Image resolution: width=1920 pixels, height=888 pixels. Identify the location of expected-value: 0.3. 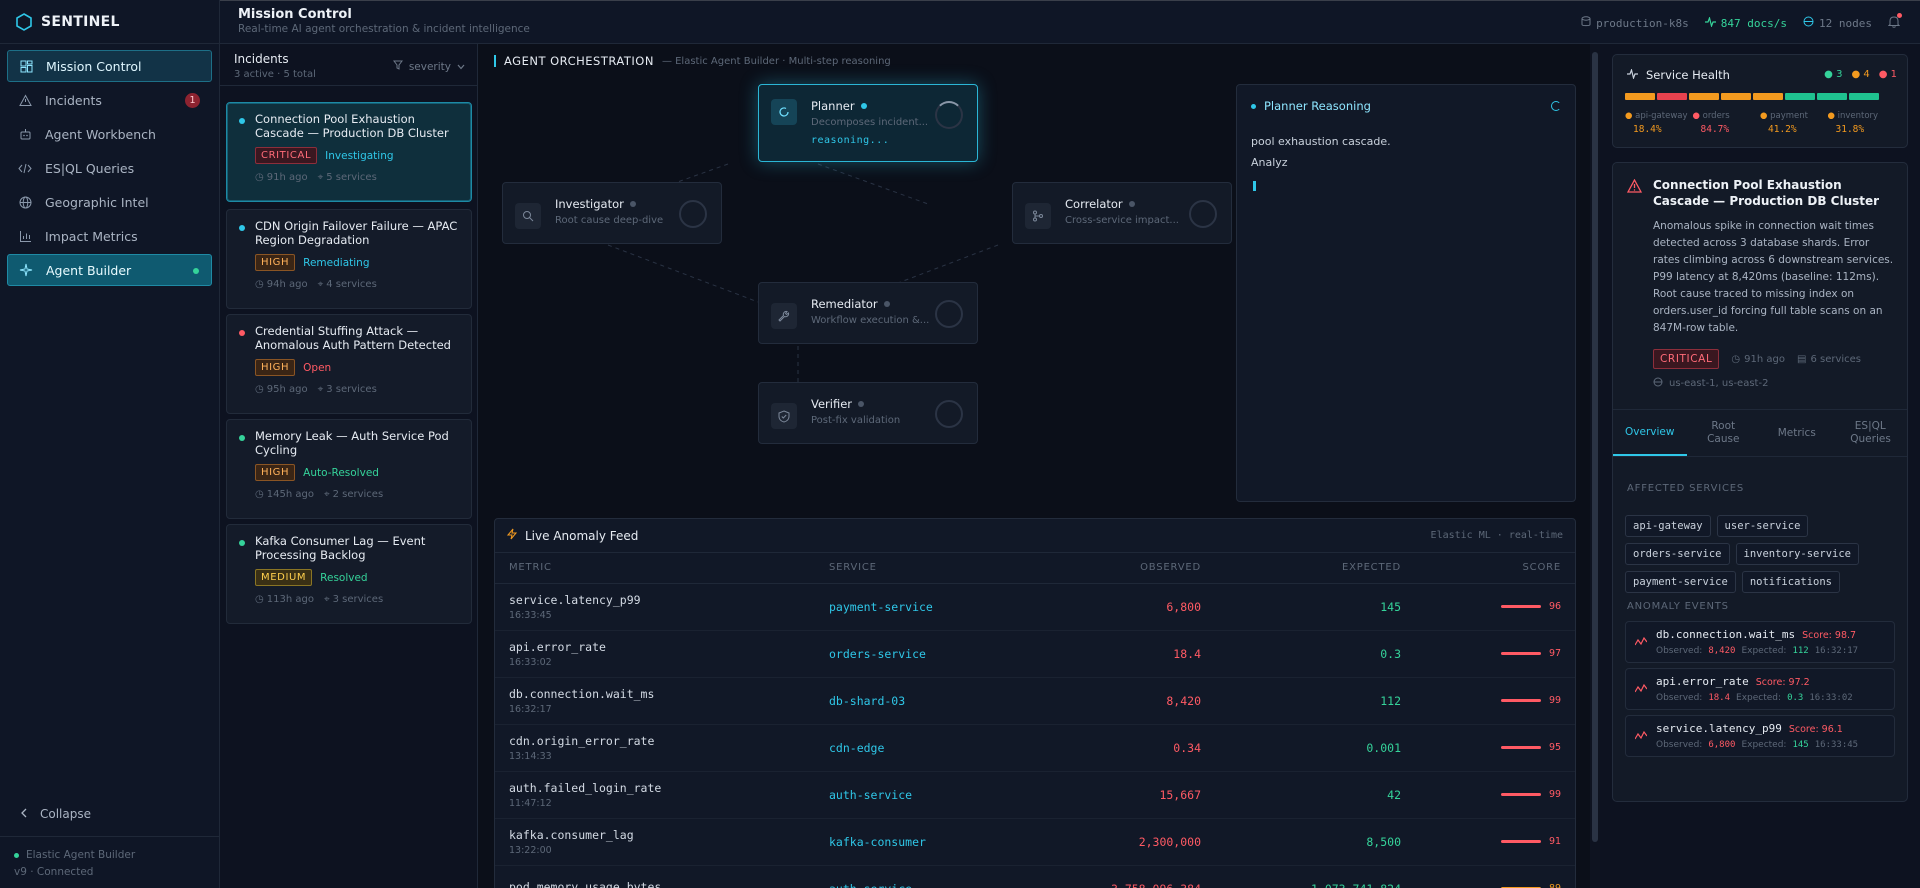
(1390, 653).